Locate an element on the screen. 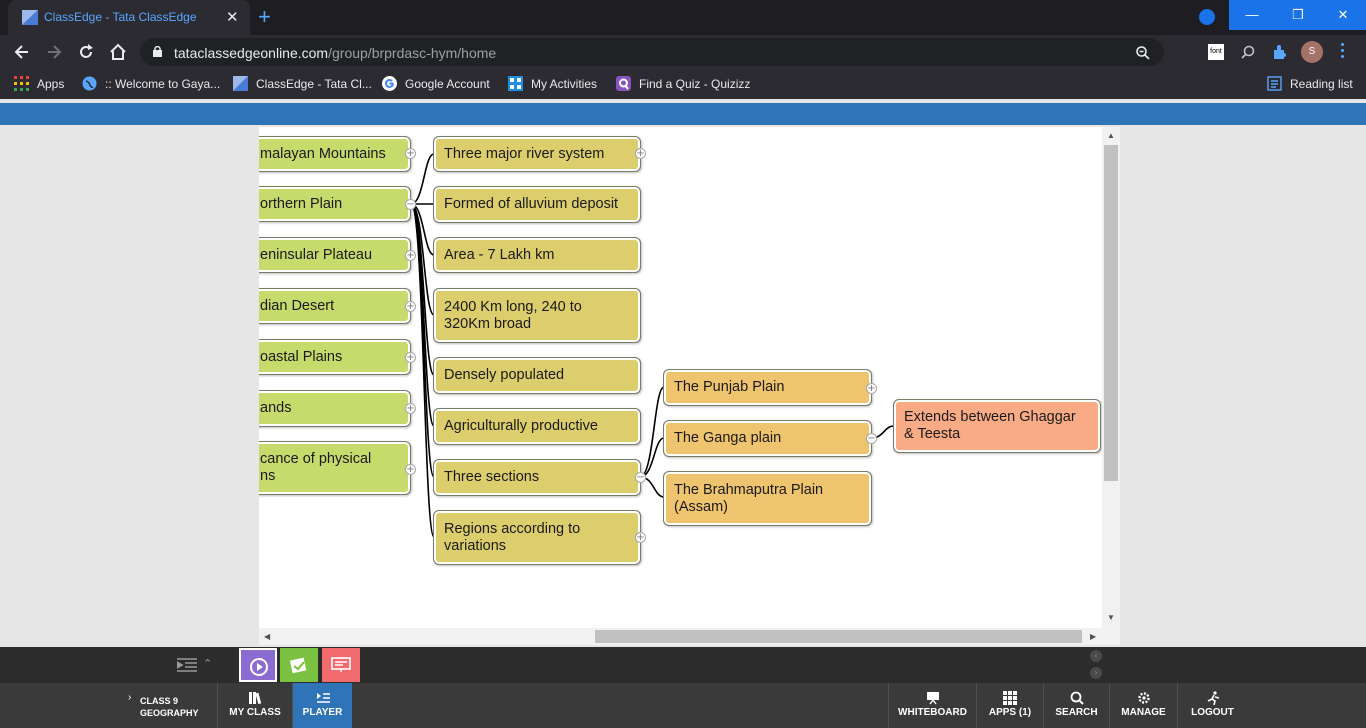 The image size is (1366, 728). dock-scroll-up-icon: ‹ is located at coordinates (1096, 656).